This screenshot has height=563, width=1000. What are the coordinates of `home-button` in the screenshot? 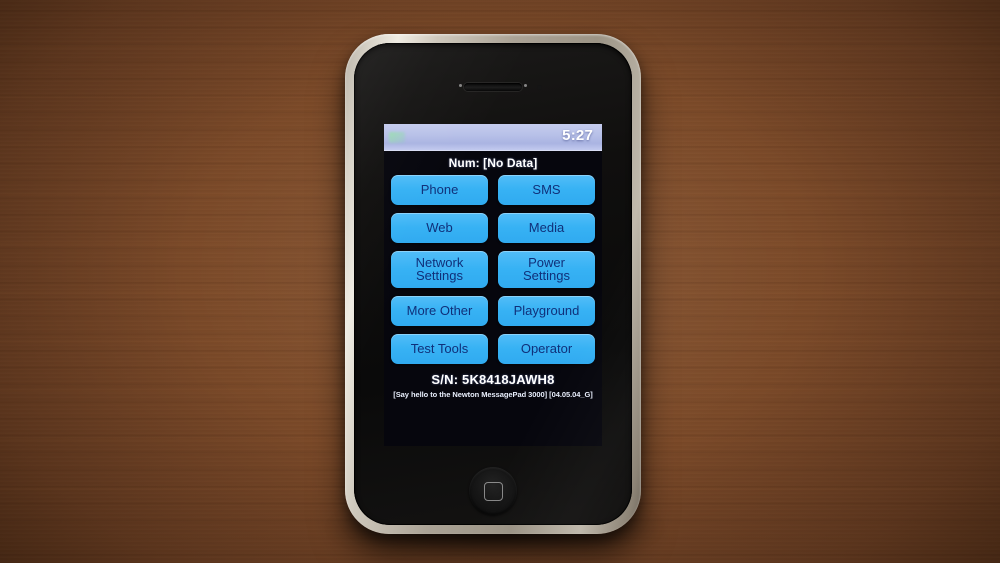 It's located at (493, 491).